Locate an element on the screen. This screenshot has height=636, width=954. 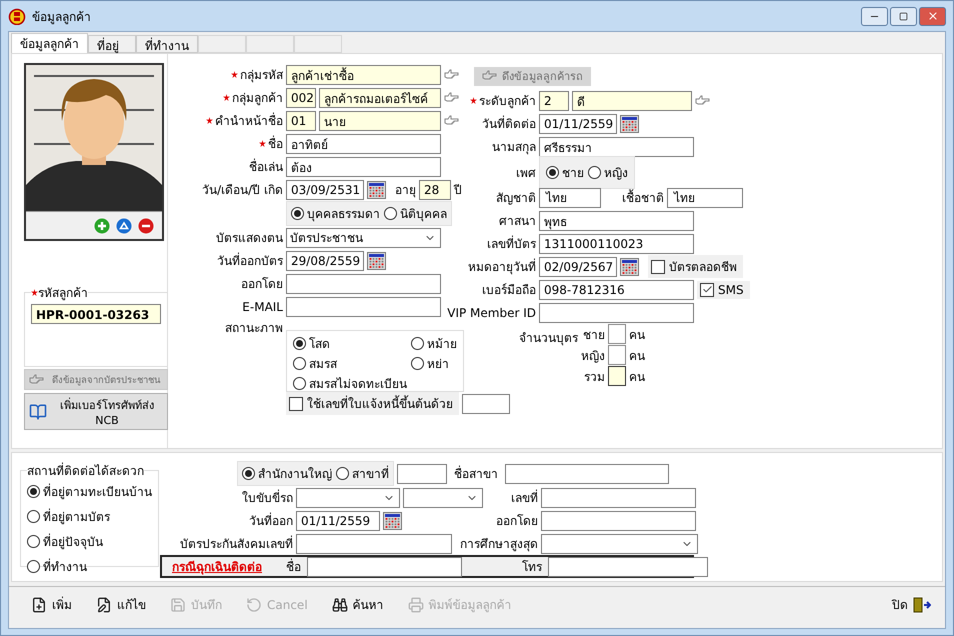
text-field: 098-7812316 is located at coordinates (616, 290).